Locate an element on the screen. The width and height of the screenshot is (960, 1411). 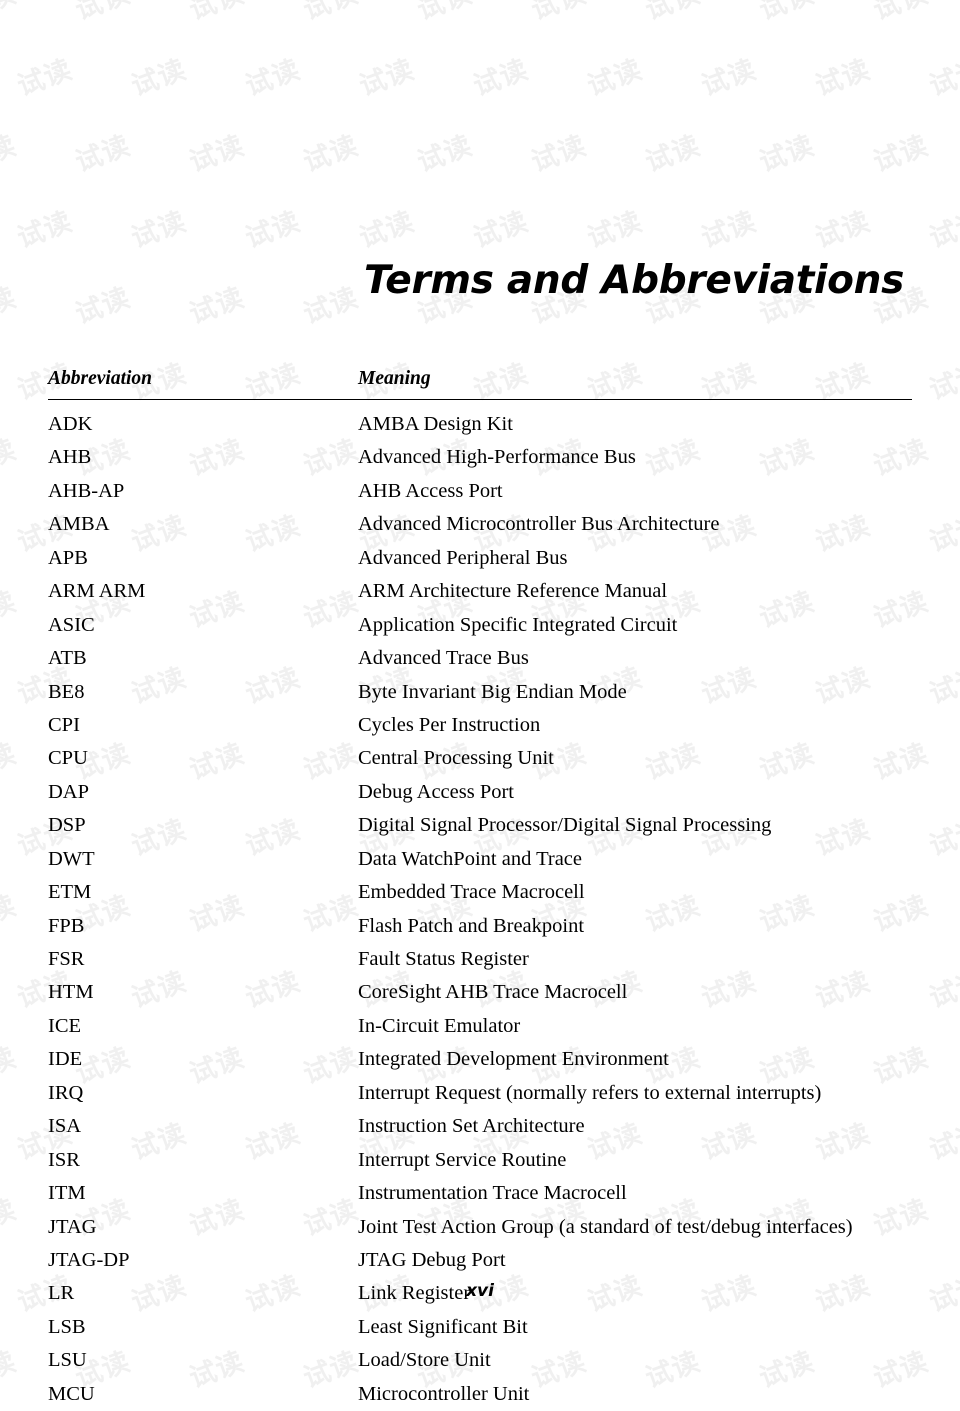
cell-meaning: Embedded Trace Macrocell is located at coordinates (635, 892).